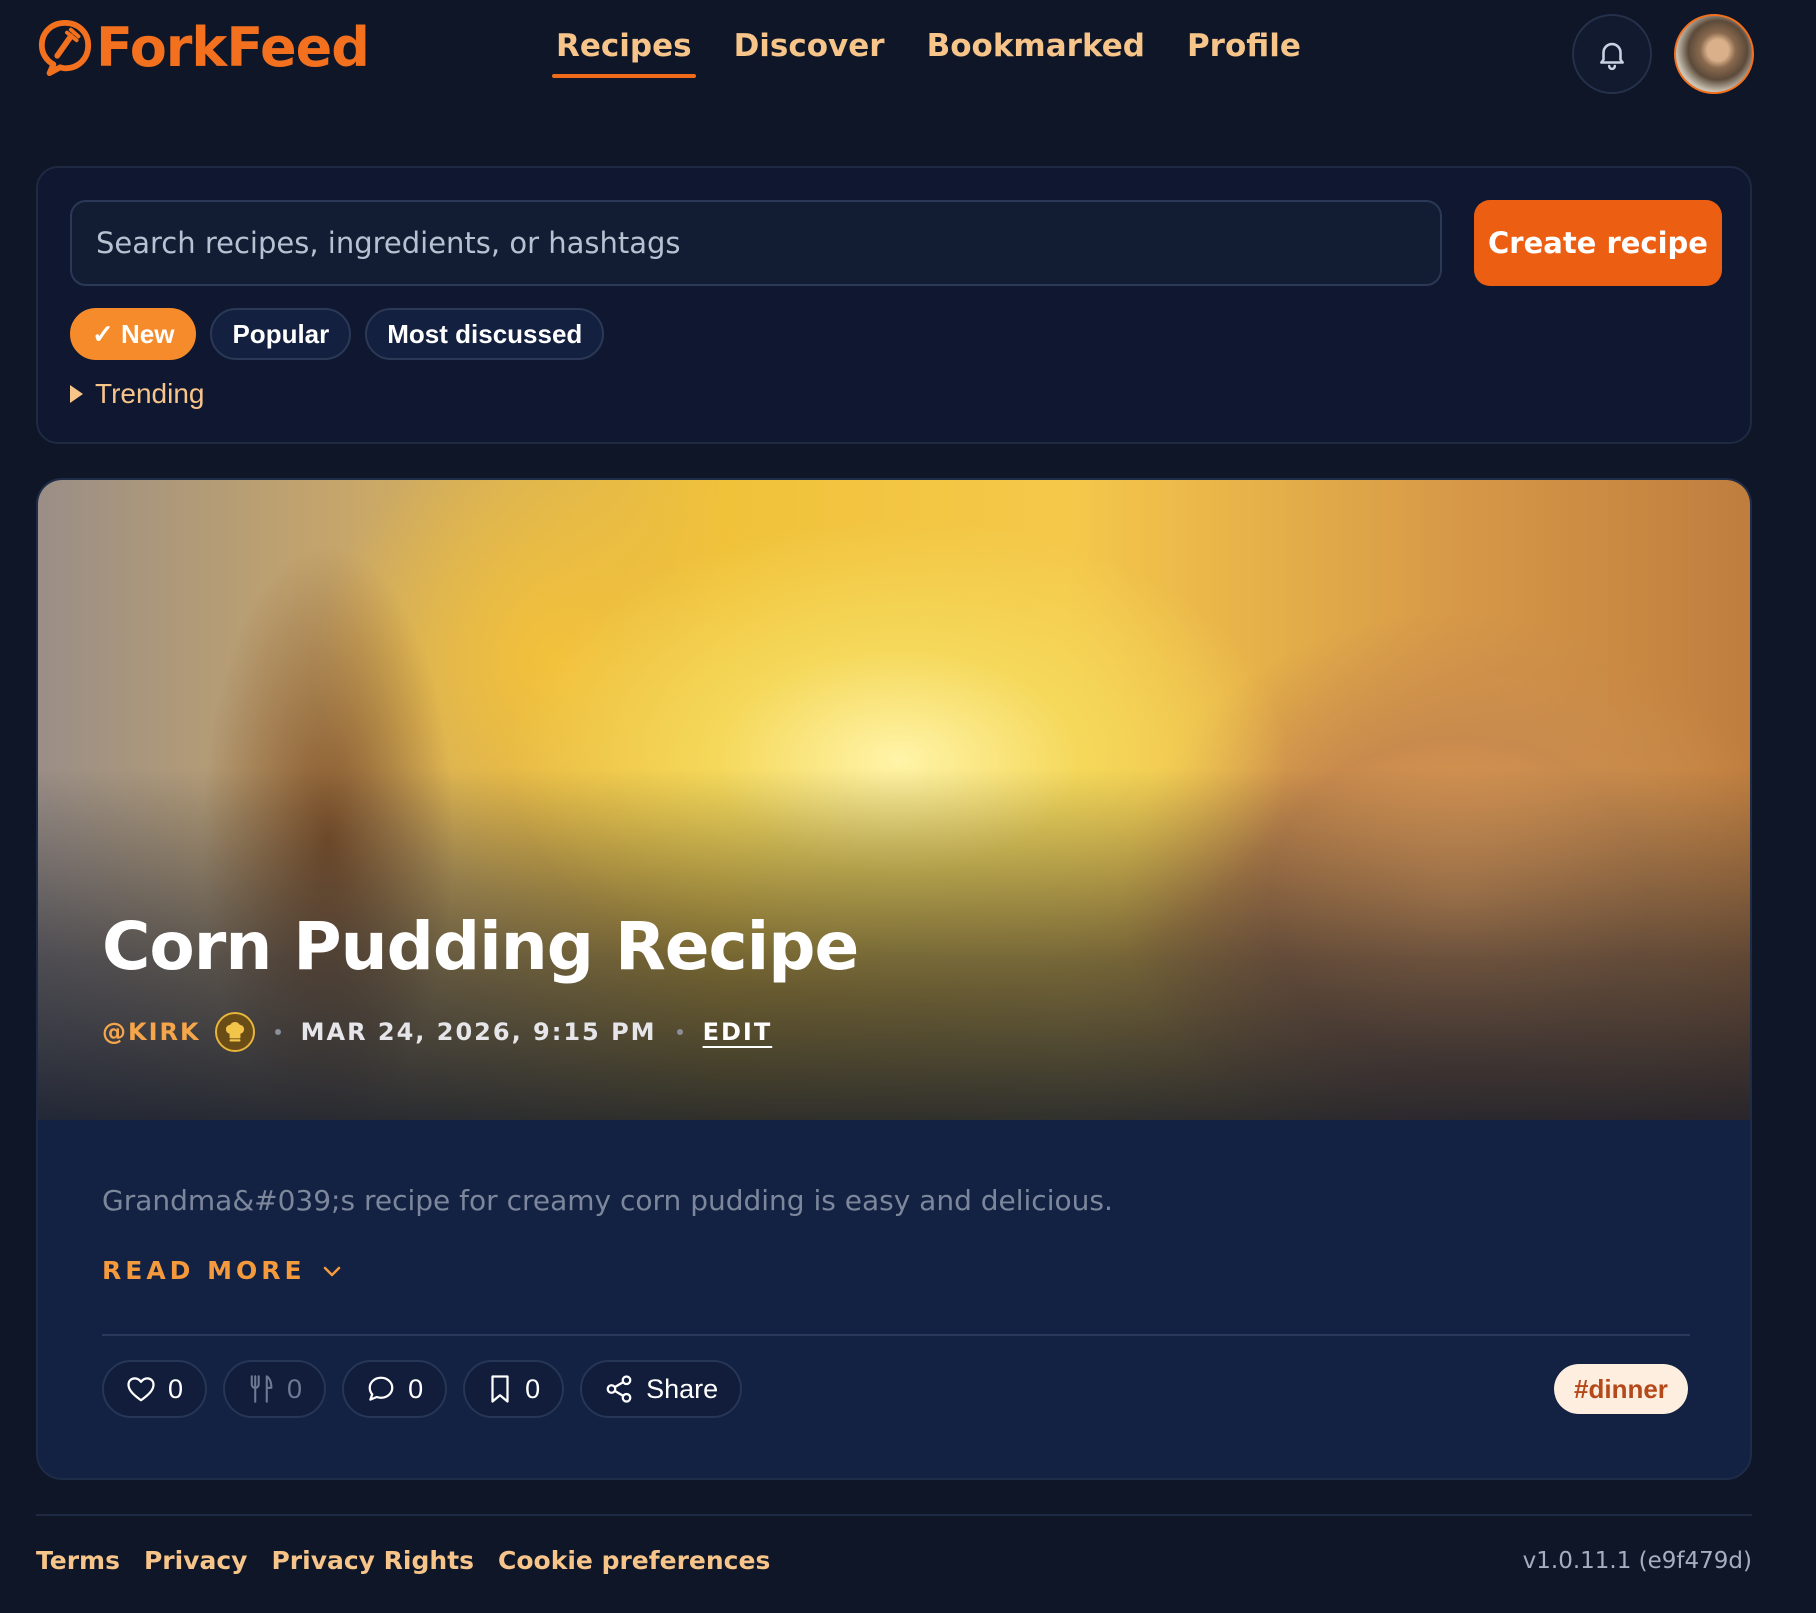 The width and height of the screenshot is (1816, 1613). What do you see at coordinates (381, 1388) in the screenshot?
I see `comment-icon` at bounding box center [381, 1388].